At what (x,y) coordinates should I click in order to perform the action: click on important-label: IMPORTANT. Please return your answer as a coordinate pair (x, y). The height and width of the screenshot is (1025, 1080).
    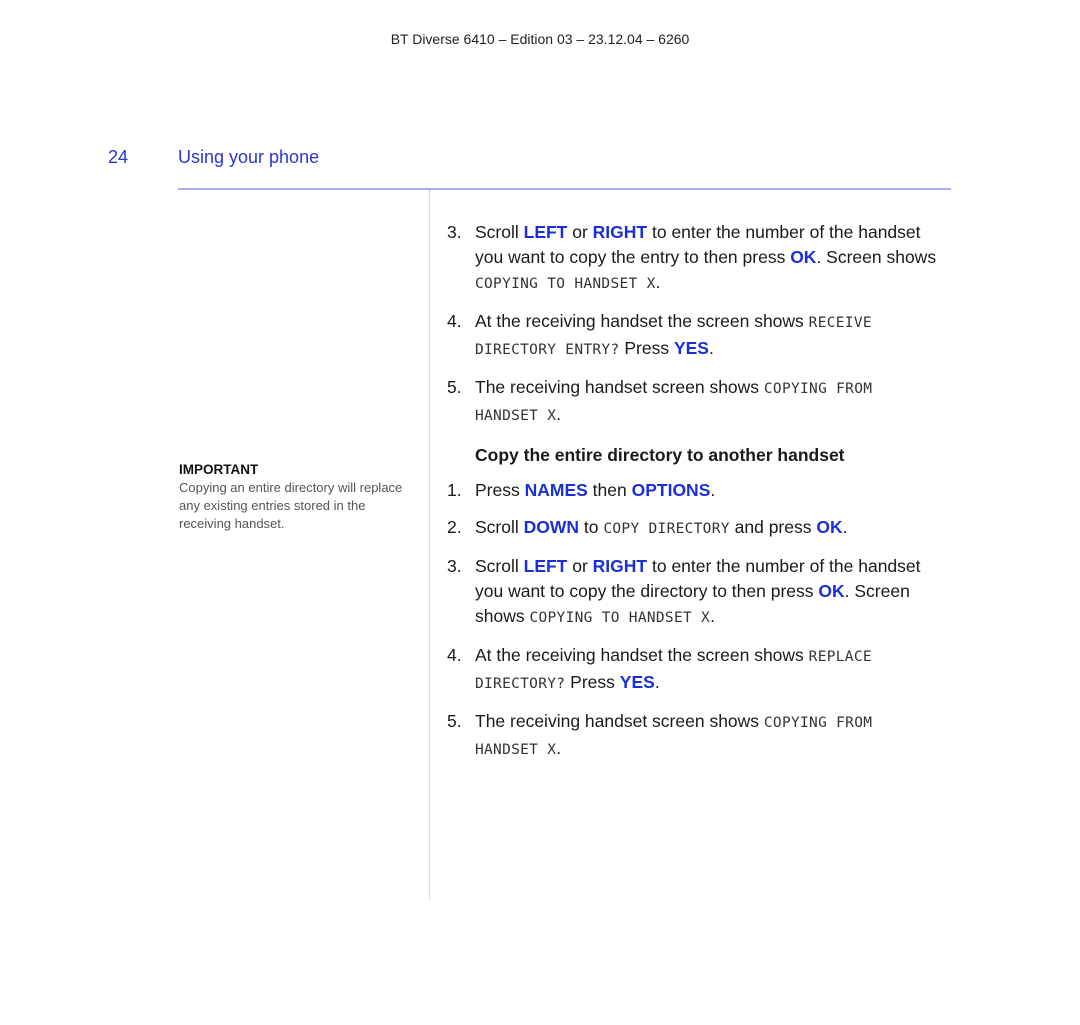
    Looking at the image, I should click on (219, 469).